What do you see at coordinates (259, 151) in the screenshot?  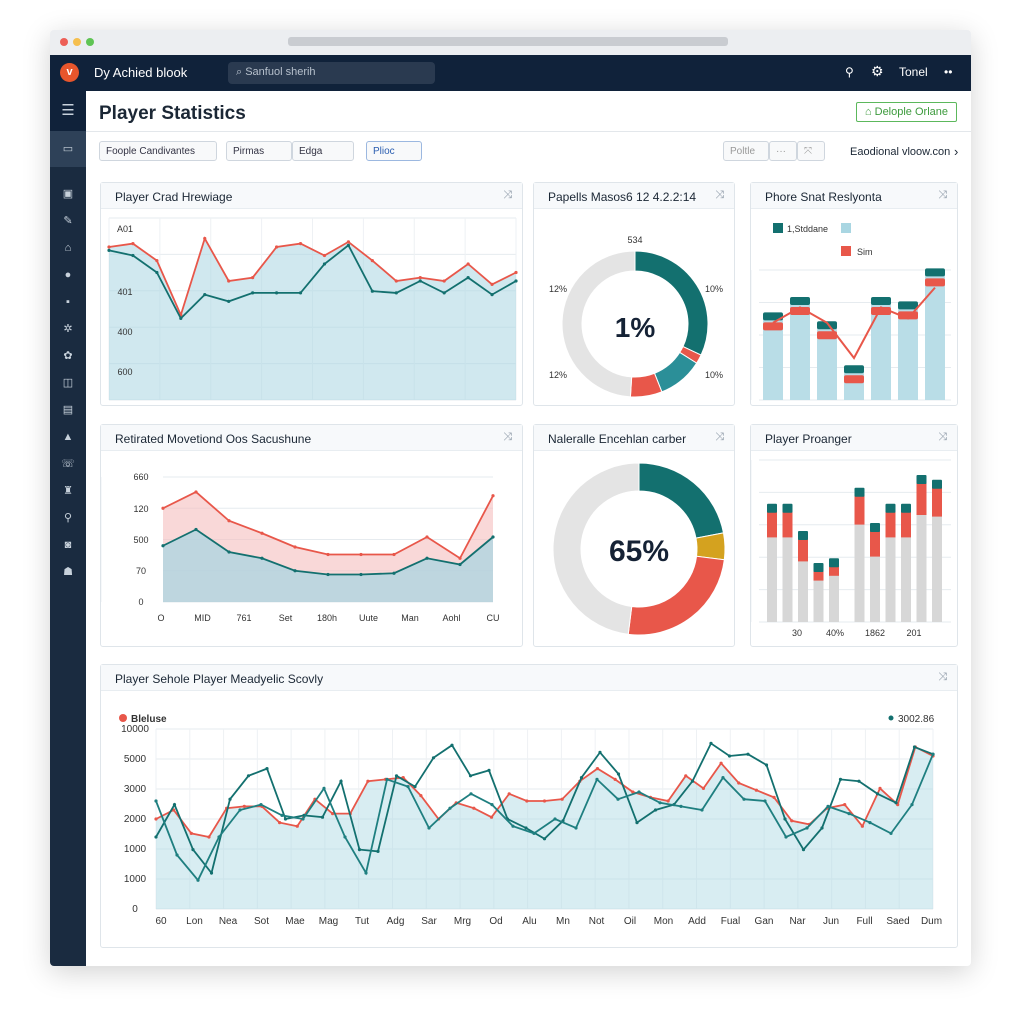 I see `filter-chip-players: Pirmas` at bounding box center [259, 151].